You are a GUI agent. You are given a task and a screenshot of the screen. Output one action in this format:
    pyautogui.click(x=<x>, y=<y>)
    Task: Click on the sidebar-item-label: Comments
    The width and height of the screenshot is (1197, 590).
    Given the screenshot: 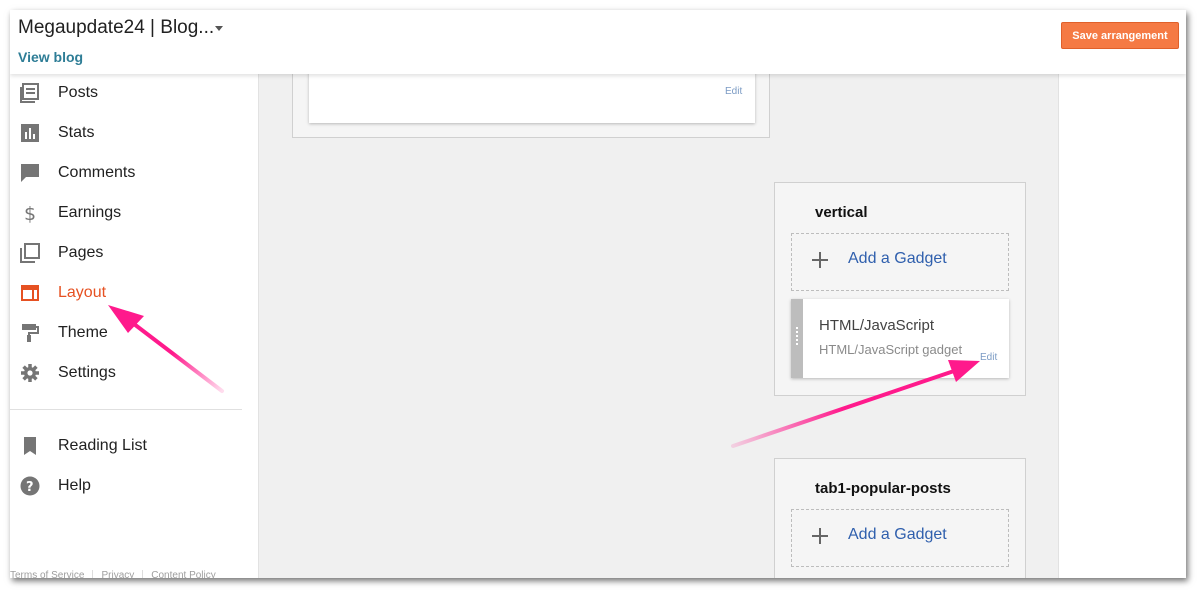 What is the action you would take?
    pyautogui.click(x=97, y=172)
    